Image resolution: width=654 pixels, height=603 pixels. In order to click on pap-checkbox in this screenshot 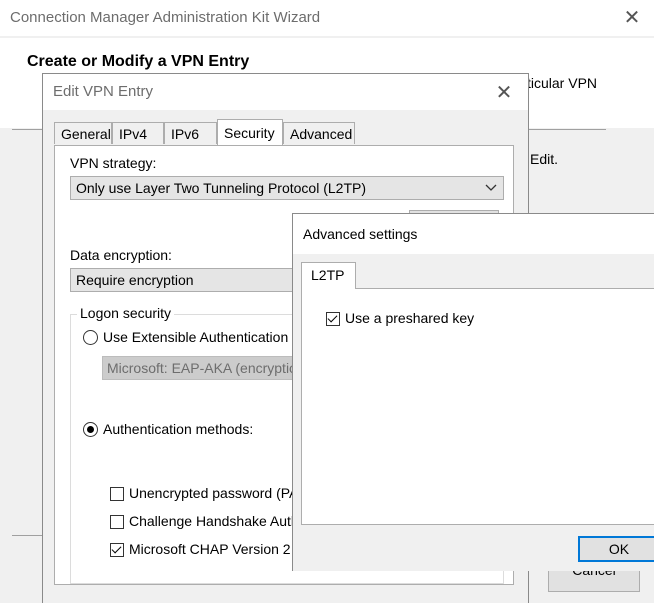, I will do `click(117, 494)`.